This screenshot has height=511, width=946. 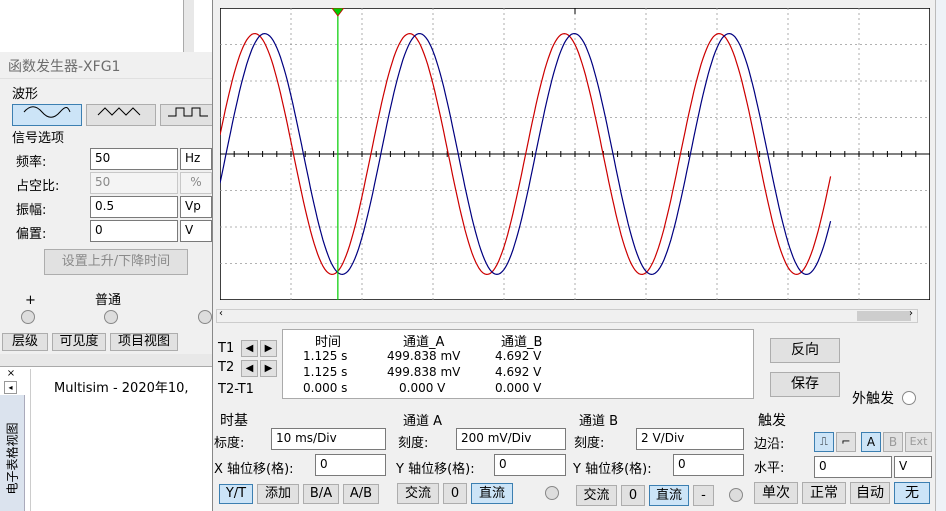 What do you see at coordinates (909, 398) in the screenshot?
I see `ext-trigger-terminal` at bounding box center [909, 398].